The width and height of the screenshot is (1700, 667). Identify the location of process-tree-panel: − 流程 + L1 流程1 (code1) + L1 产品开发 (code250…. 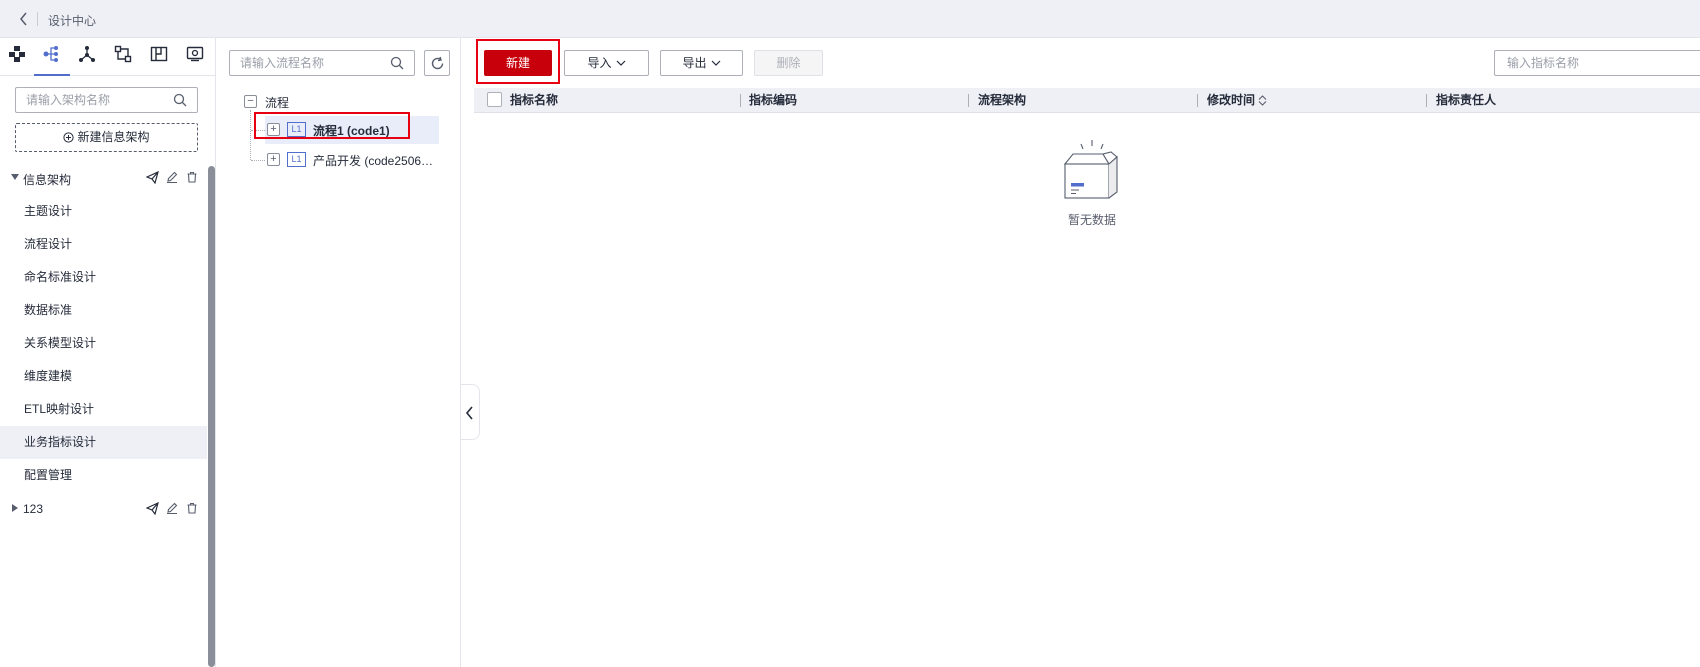
(339, 352).